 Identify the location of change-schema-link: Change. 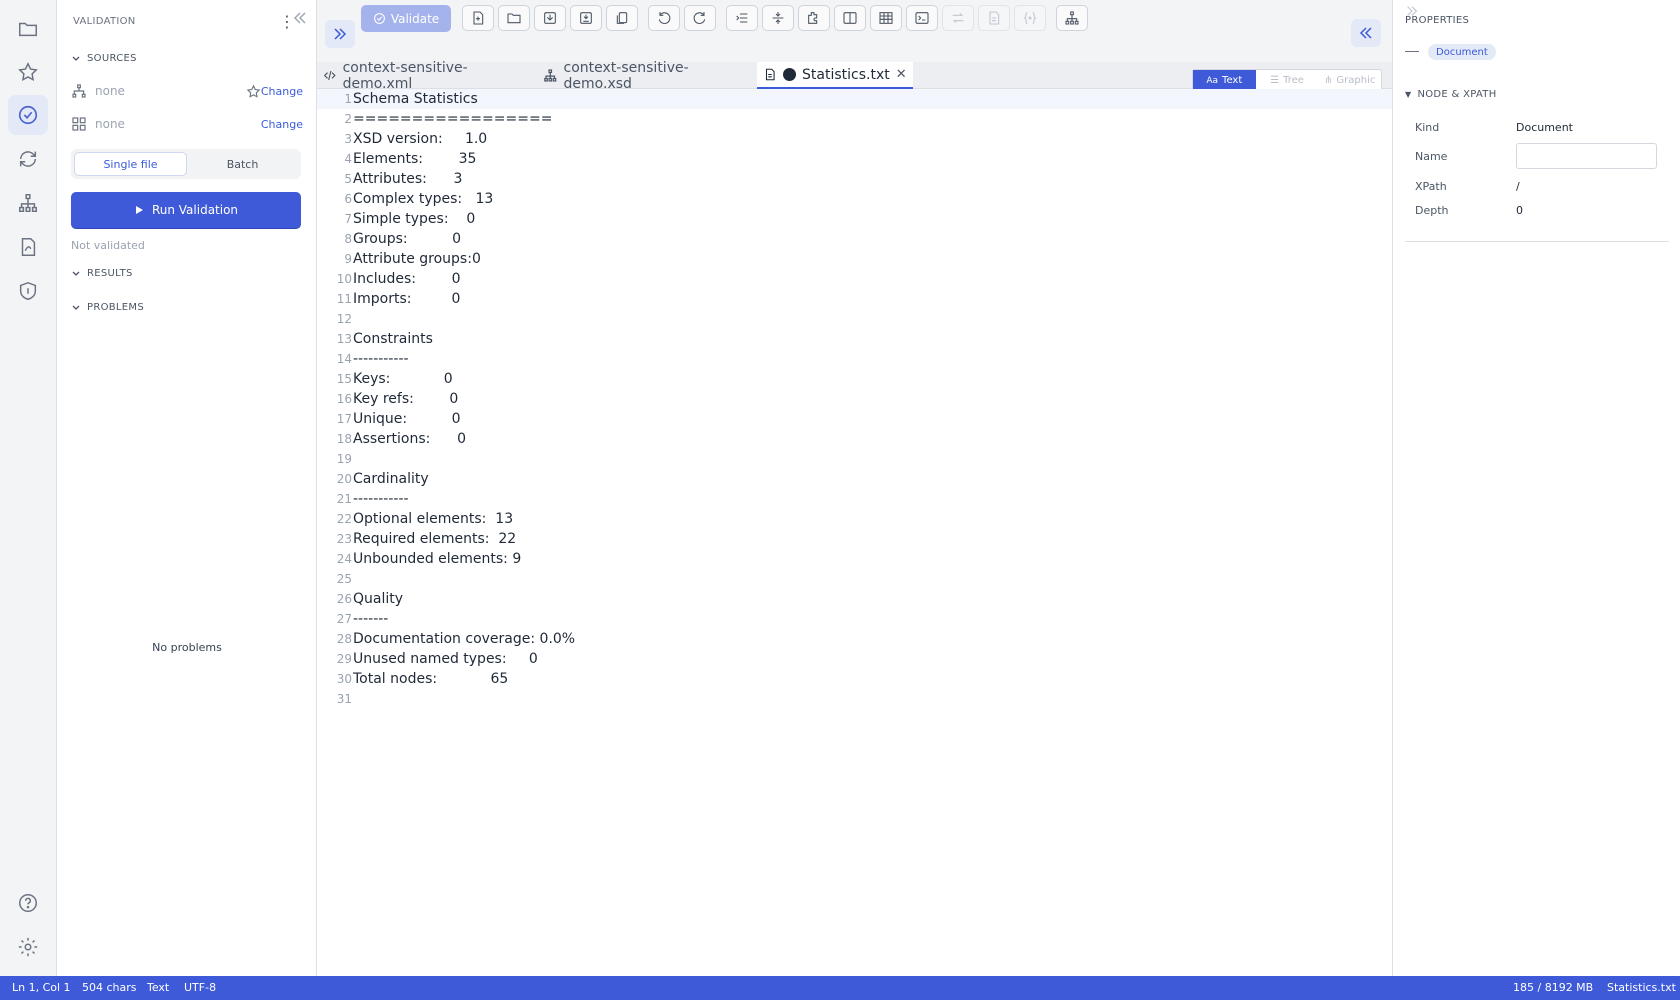
(282, 91).